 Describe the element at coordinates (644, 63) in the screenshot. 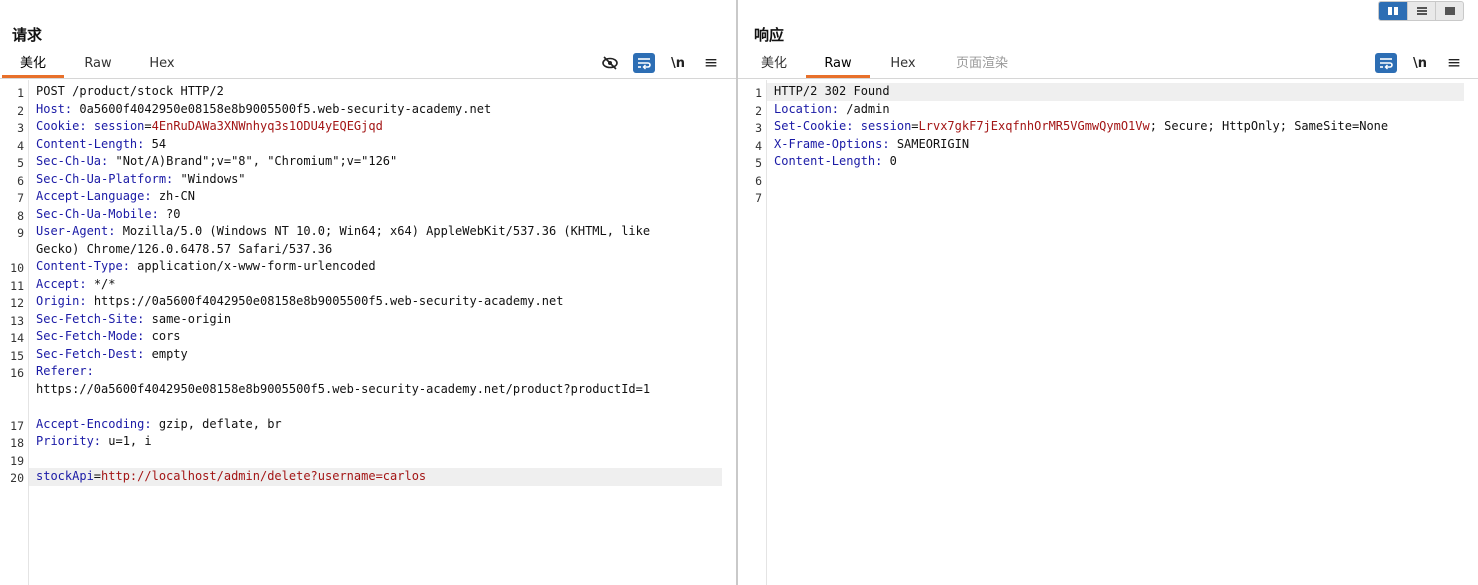

I see `word-wrap-icon` at that location.